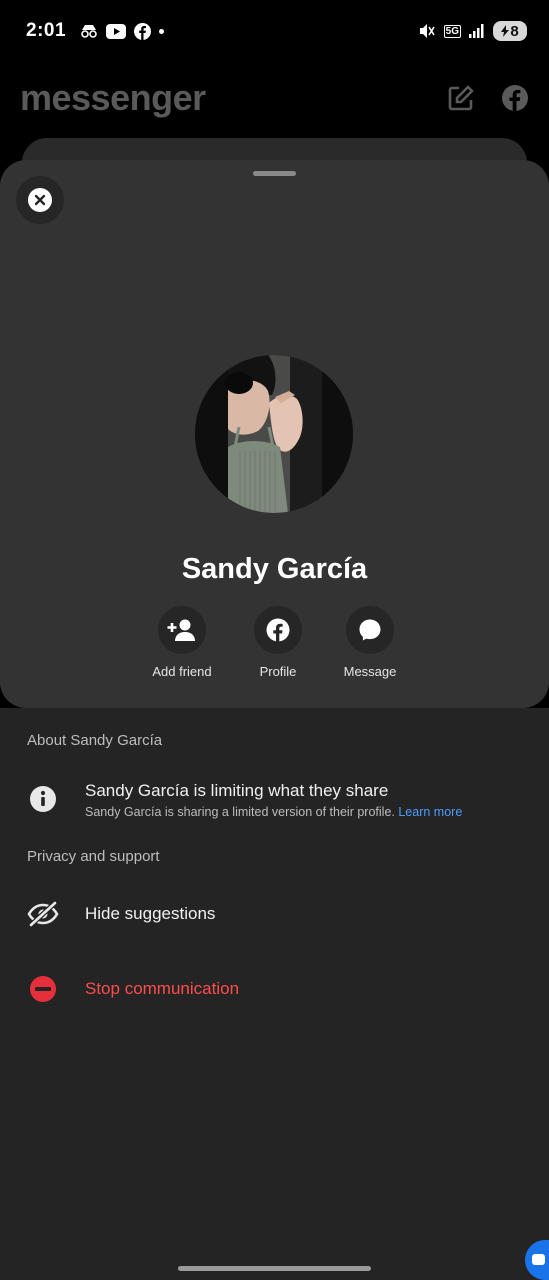  Describe the element at coordinates (274, 98) in the screenshot. I see `messenger-header: messenger` at that location.